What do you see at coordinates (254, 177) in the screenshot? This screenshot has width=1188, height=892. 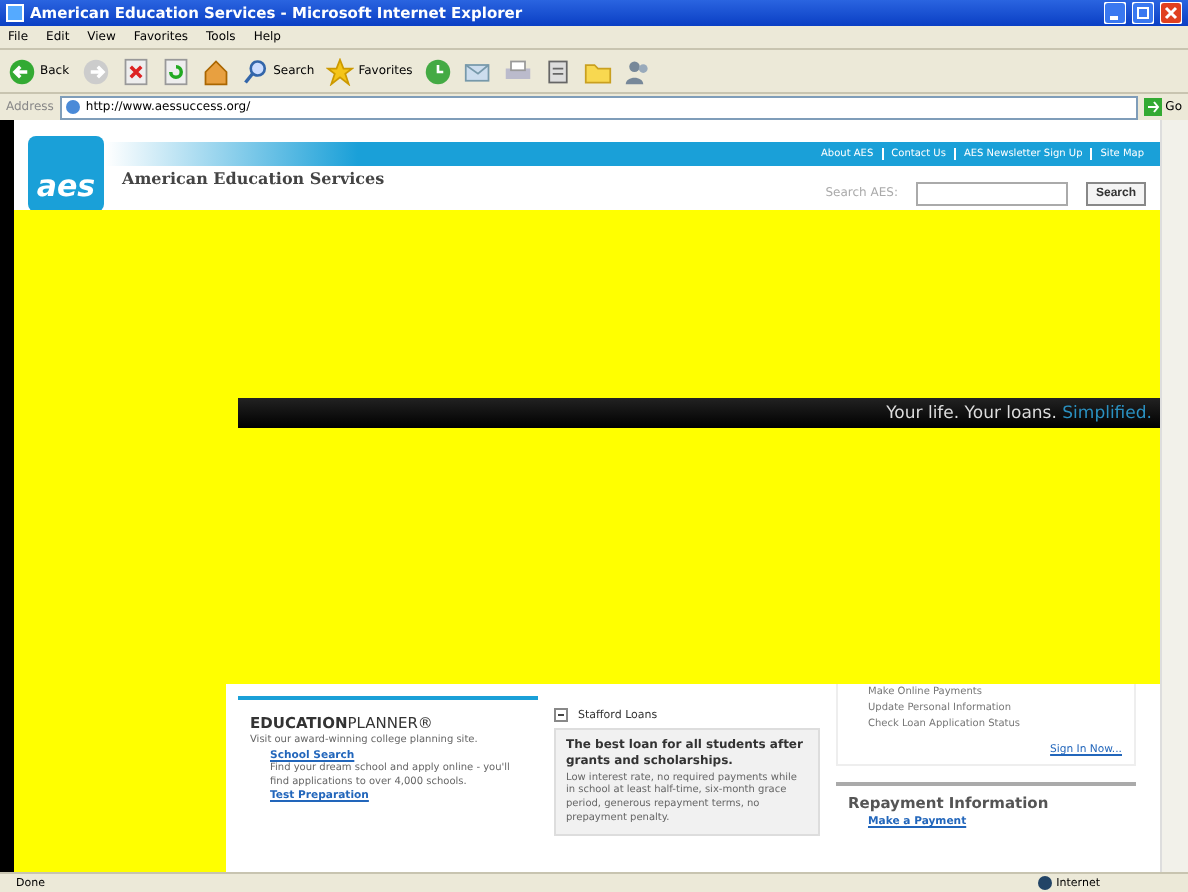 I see `site-title: American Education Services` at bounding box center [254, 177].